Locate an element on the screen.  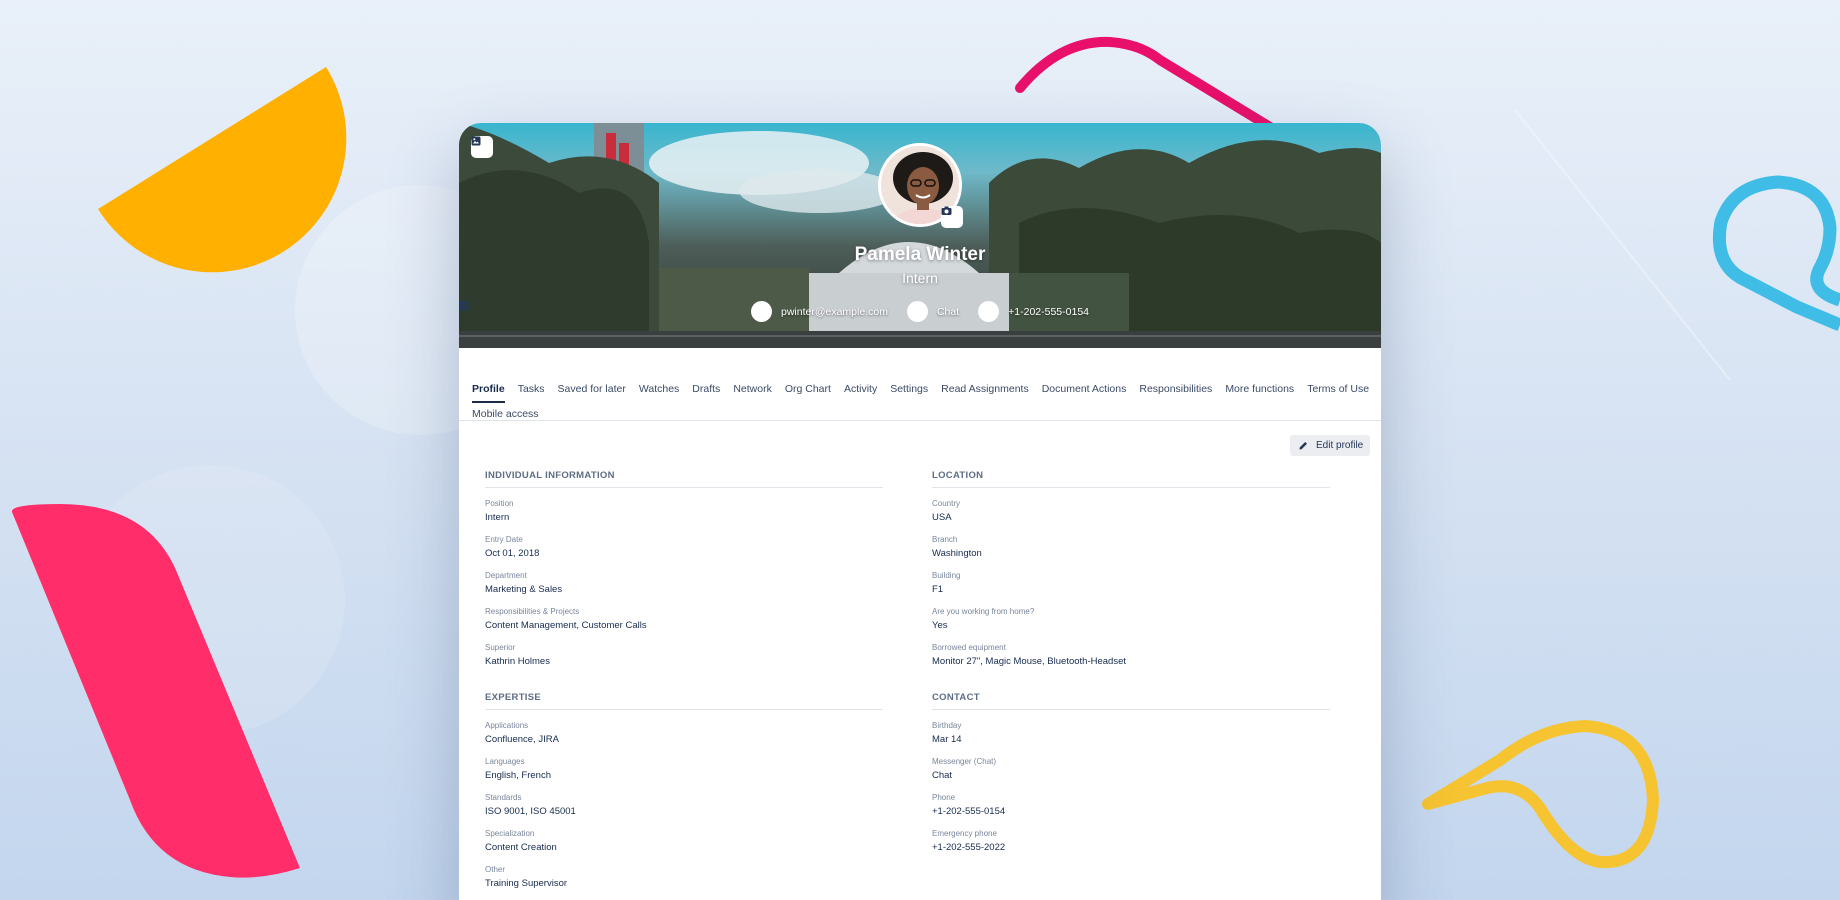
field-label: Building is located at coordinates (946, 575).